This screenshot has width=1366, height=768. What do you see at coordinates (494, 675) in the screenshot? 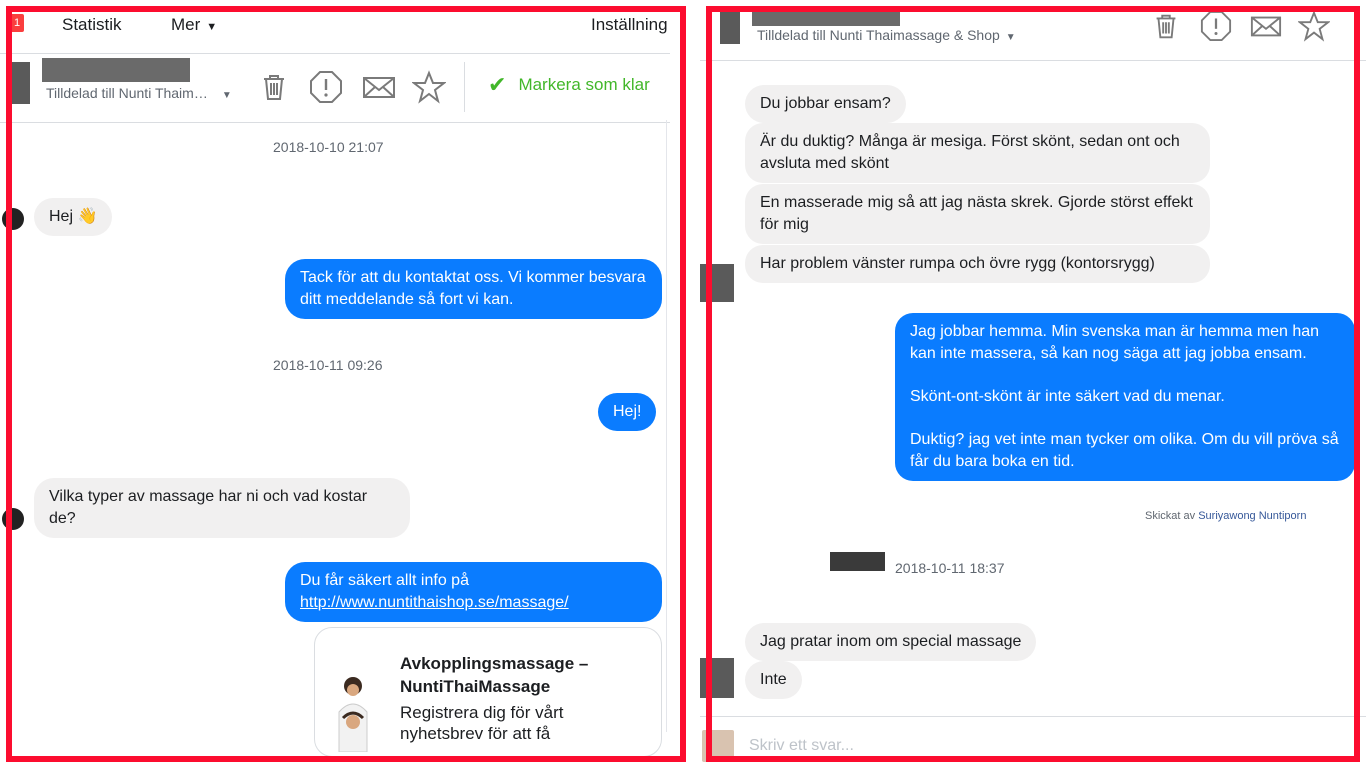
I see `preview-title: Avkopplingsmassage – NuntiThaiMassage` at bounding box center [494, 675].